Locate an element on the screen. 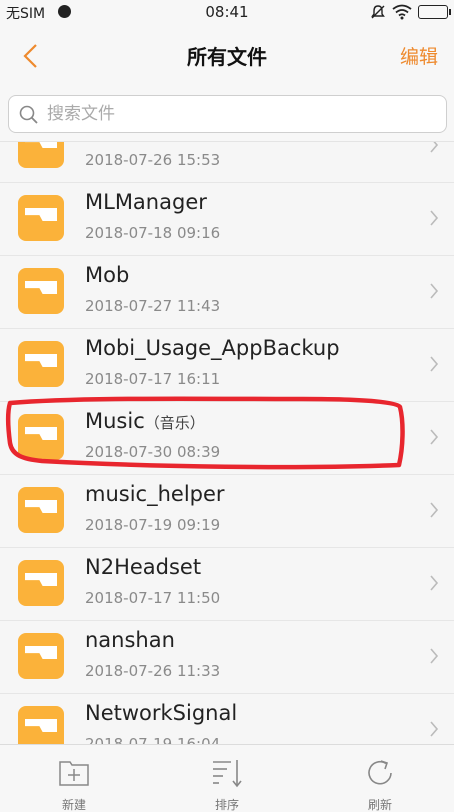  refresh-button: 刷新 is located at coordinates (380, 778).